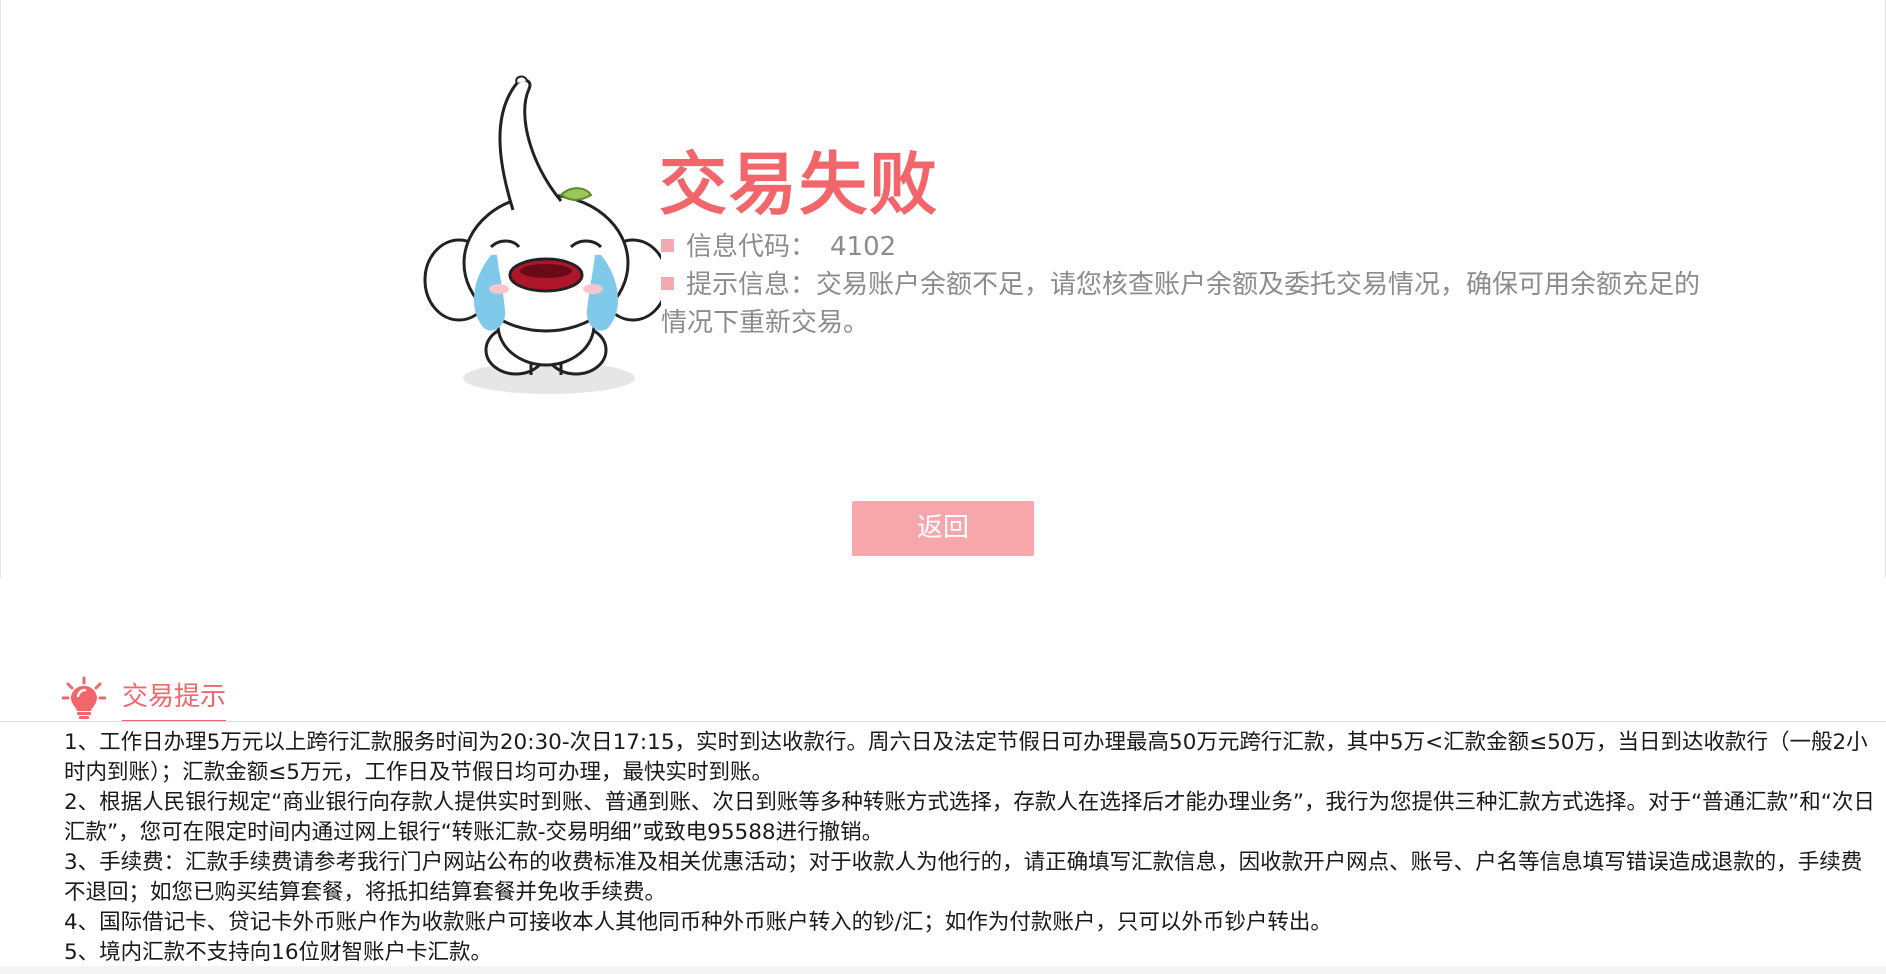  What do you see at coordinates (863, 247) in the screenshot?
I see `info-code-value: 4102` at bounding box center [863, 247].